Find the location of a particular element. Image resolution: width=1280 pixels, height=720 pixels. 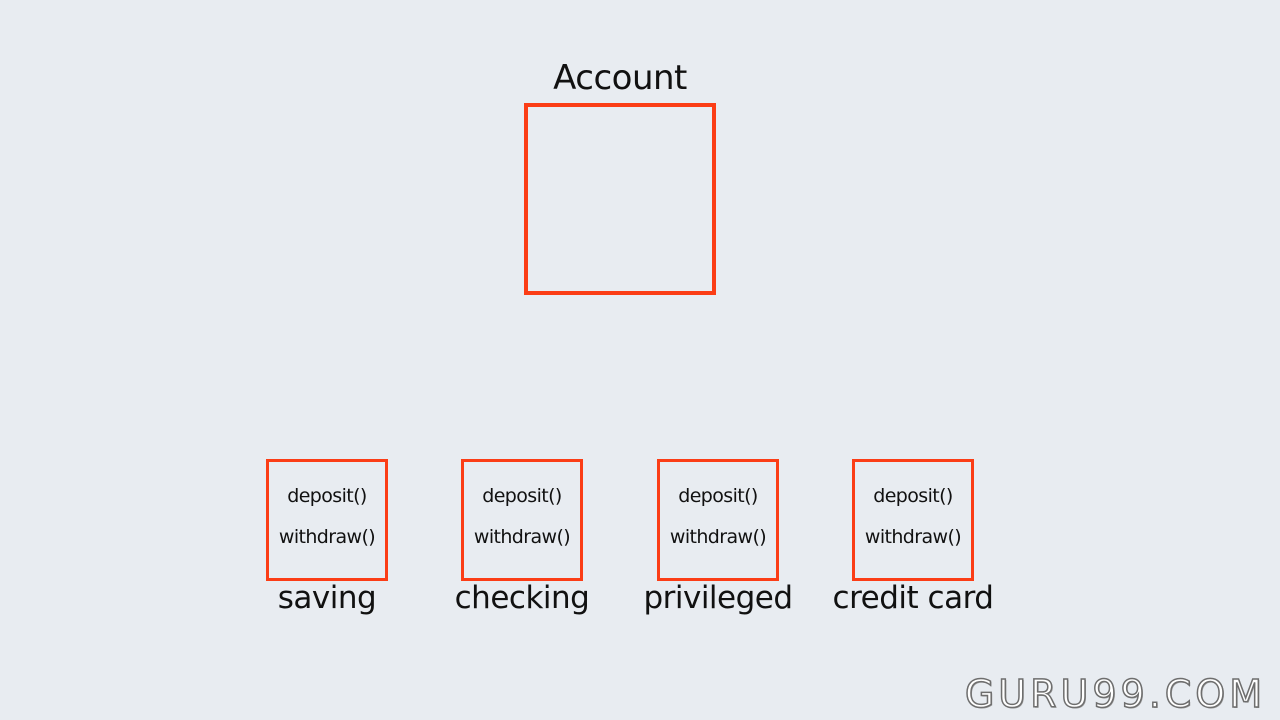

watermark-logo: GURU99.COM is located at coordinates (1115, 694).